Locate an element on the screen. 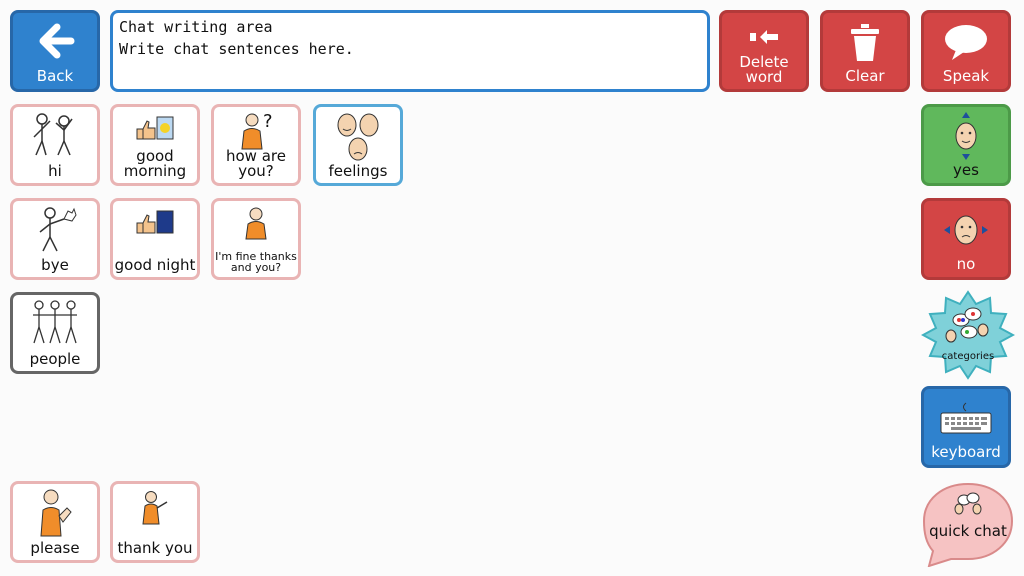 Image resolution: width=1024 pixels, height=576 pixels. feelings-label: feelings is located at coordinates (358, 171).